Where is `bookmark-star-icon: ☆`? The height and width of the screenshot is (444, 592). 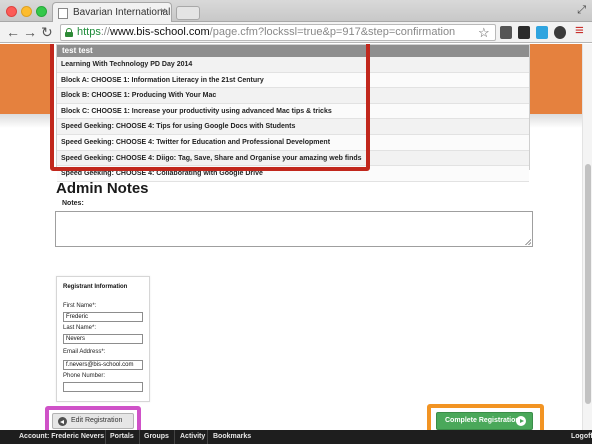 bookmark-star-icon: ☆ is located at coordinates (484, 33).